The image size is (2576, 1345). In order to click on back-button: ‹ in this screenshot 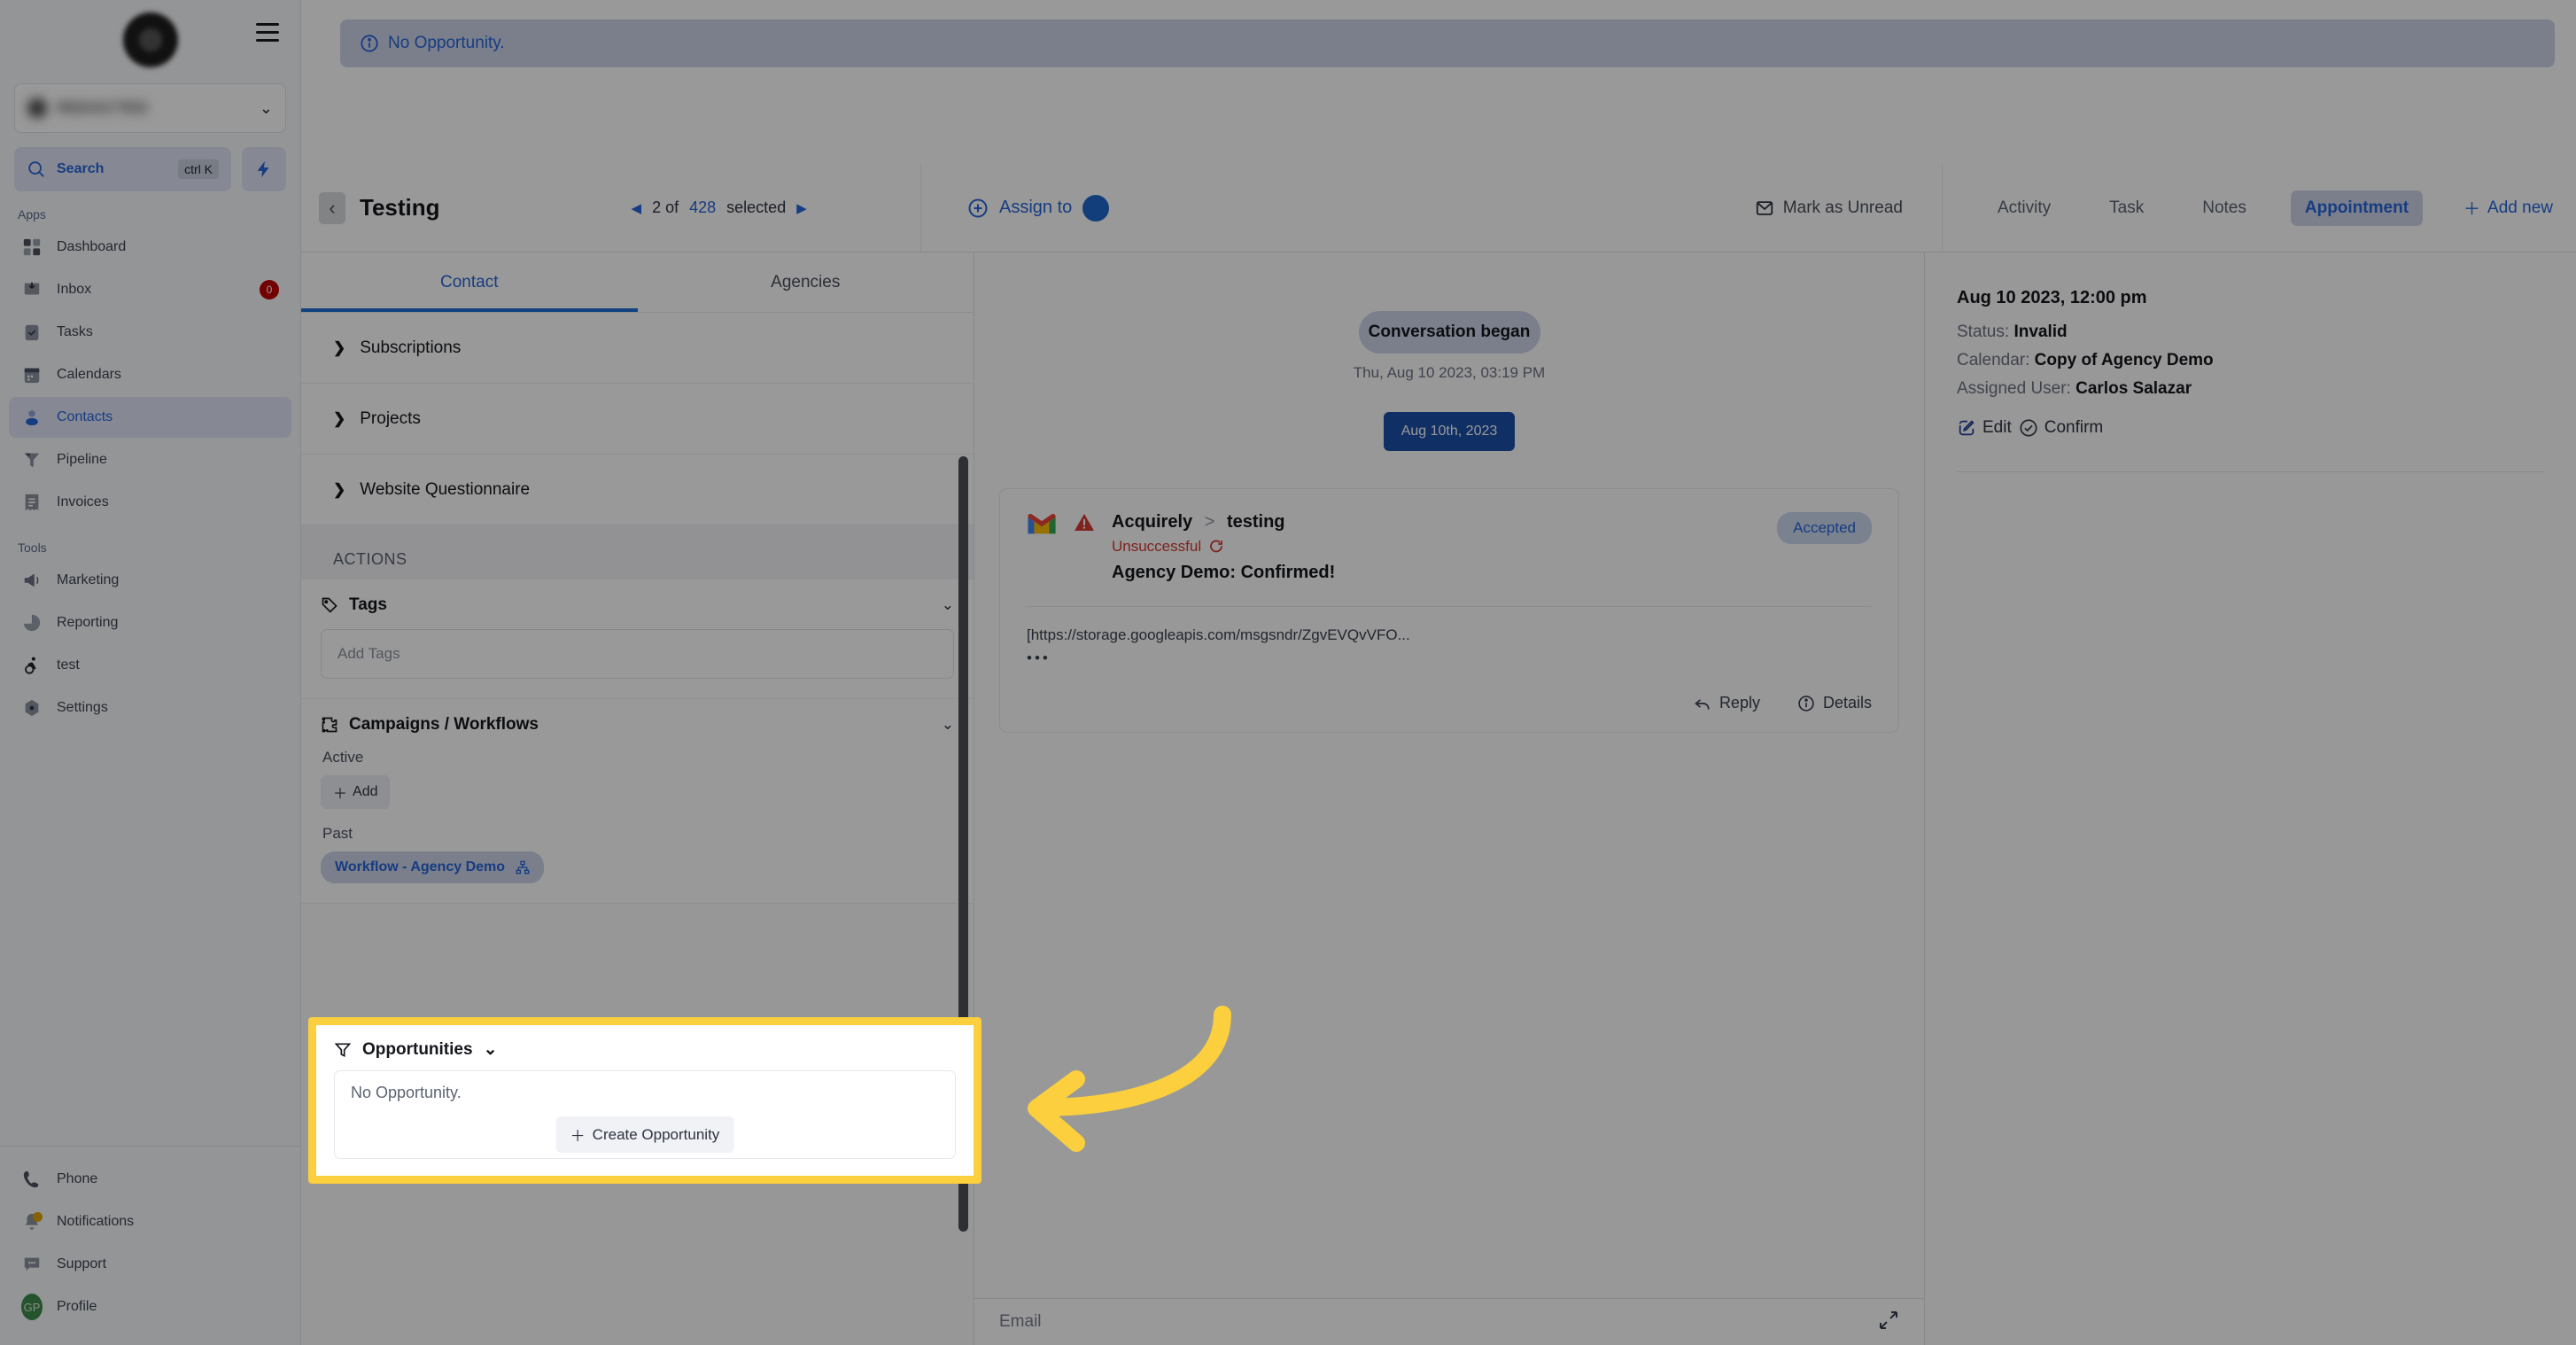, I will do `click(332, 207)`.